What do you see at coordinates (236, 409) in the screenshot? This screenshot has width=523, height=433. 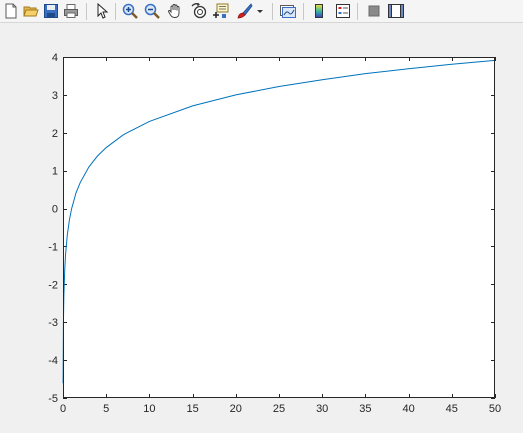 I see `x-tick-label: 20` at bounding box center [236, 409].